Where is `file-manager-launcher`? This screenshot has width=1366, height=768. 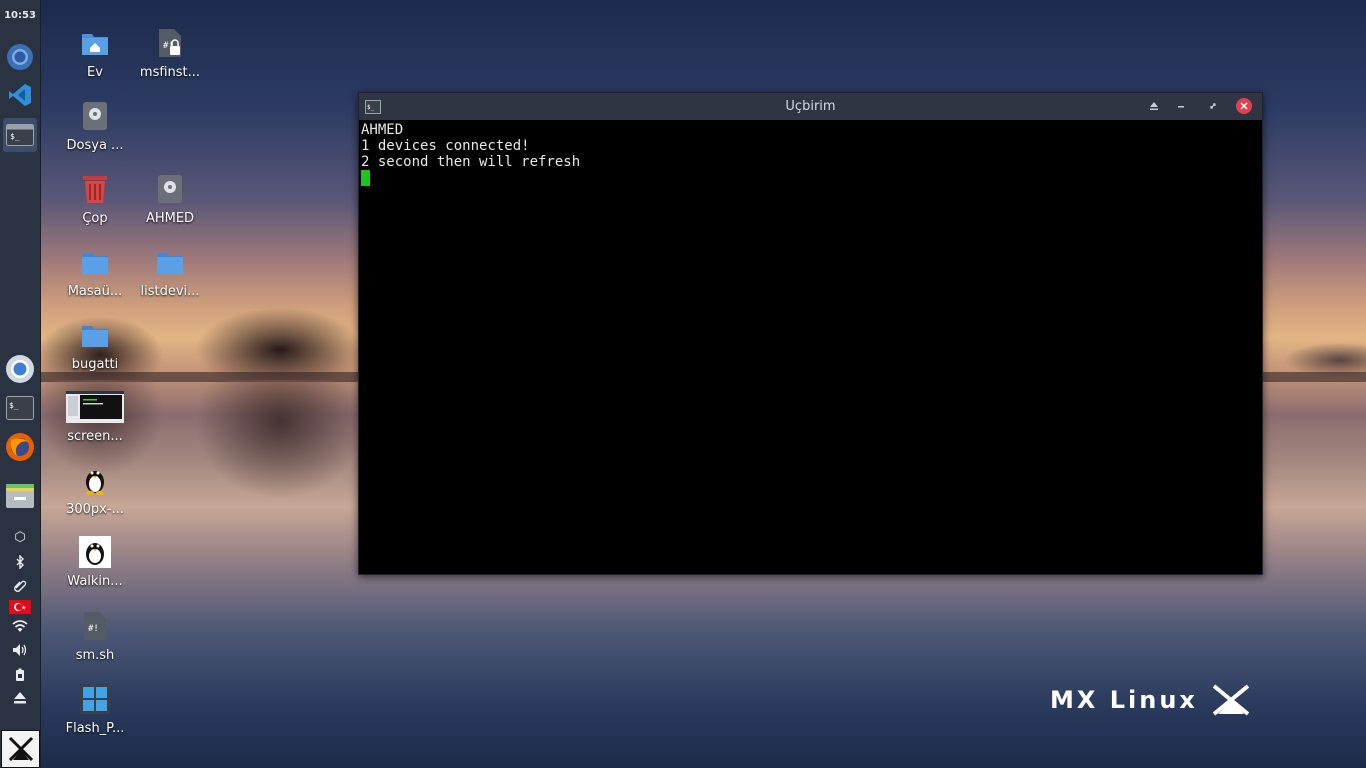 file-manager-launcher is located at coordinates (20, 496).